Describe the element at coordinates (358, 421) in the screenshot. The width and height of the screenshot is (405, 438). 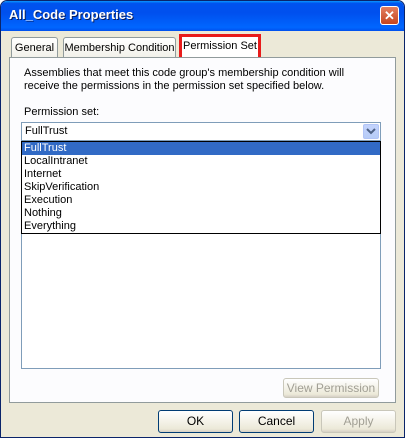
I see `apply-button: Apply` at that location.